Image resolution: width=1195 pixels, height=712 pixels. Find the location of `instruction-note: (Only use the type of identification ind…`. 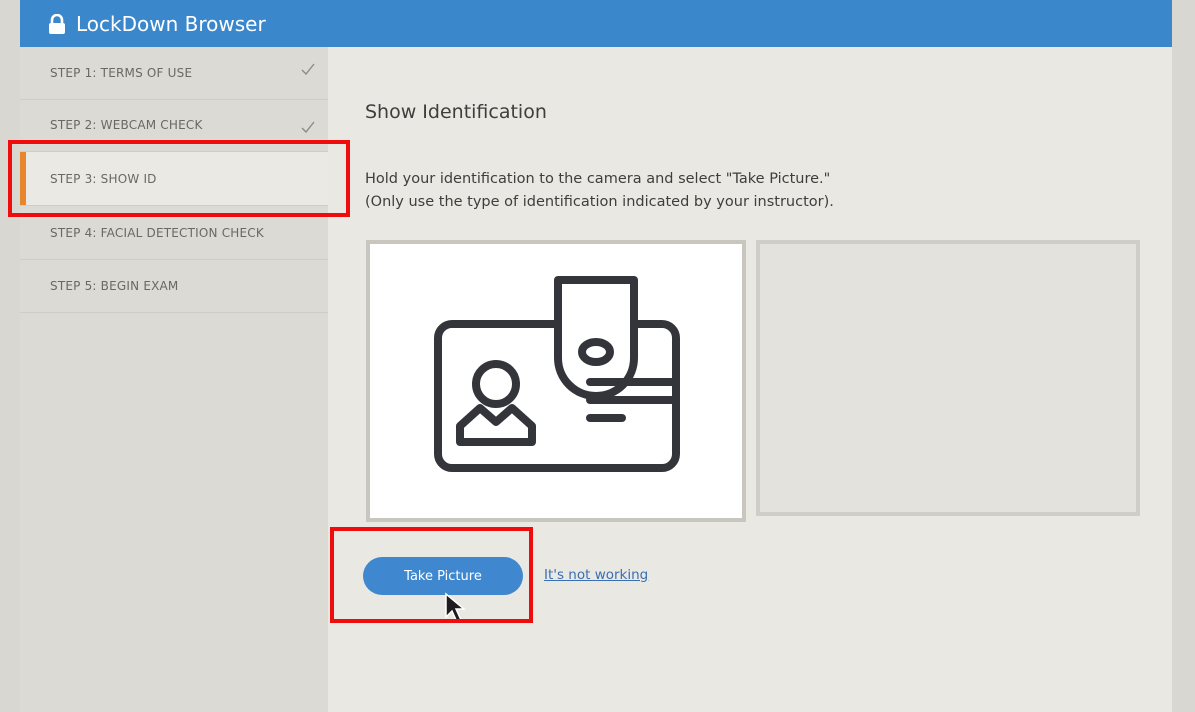

instruction-note: (Only use the type of identification ind… is located at coordinates (599, 202).